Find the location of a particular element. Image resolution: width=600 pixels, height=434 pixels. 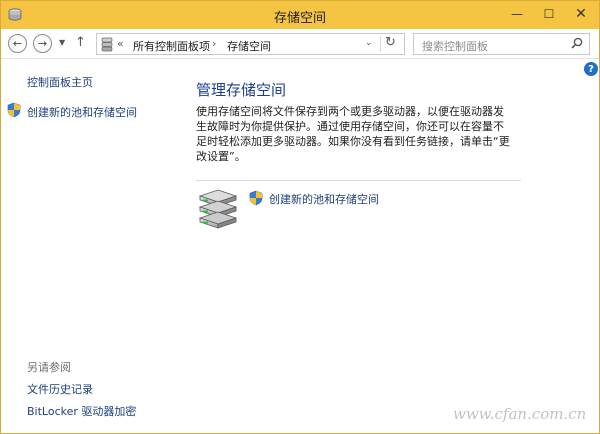

search-icon is located at coordinates (577, 43).